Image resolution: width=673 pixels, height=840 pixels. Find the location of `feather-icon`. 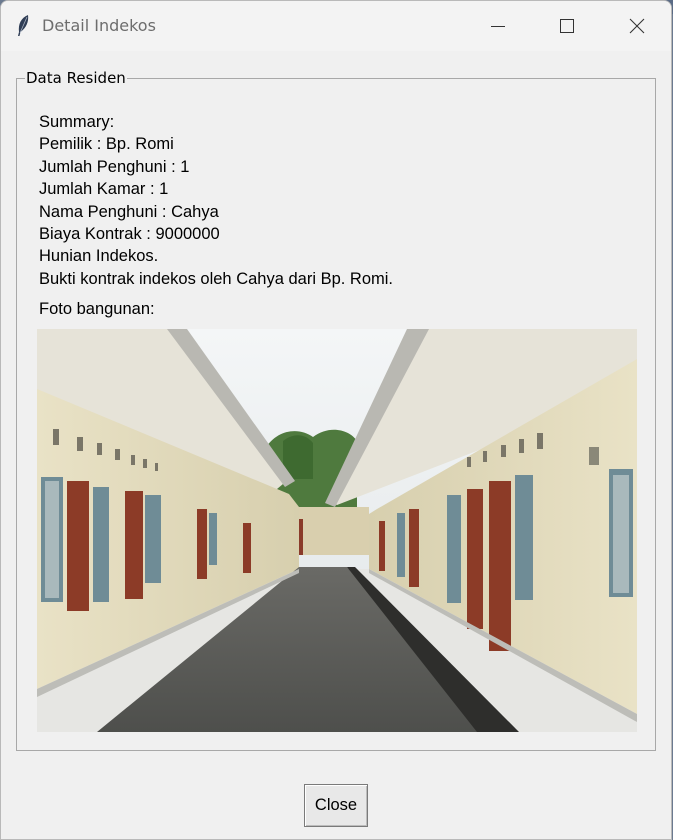

feather-icon is located at coordinates (23, 26).